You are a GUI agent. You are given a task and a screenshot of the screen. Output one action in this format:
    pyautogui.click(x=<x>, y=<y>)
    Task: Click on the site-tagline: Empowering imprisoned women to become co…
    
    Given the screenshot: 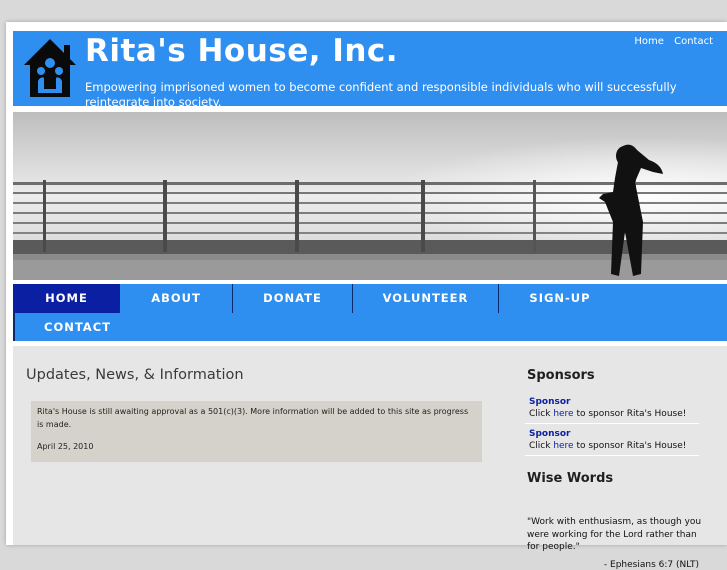 What is the action you would take?
    pyautogui.click(x=381, y=94)
    